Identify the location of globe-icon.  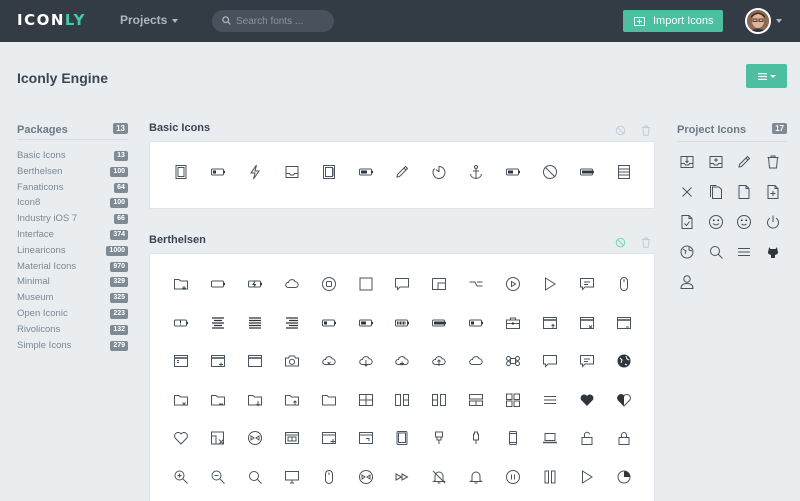
(687, 252).